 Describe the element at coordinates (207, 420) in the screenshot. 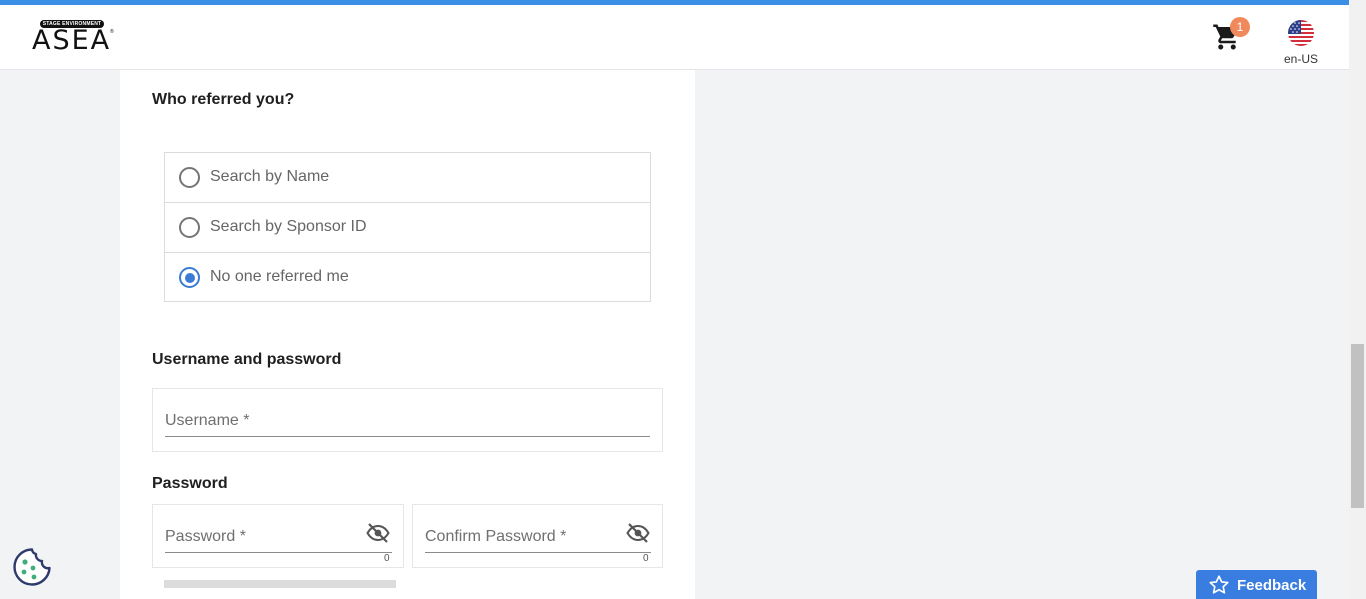

I see `username-placeholder: Username *` at that location.